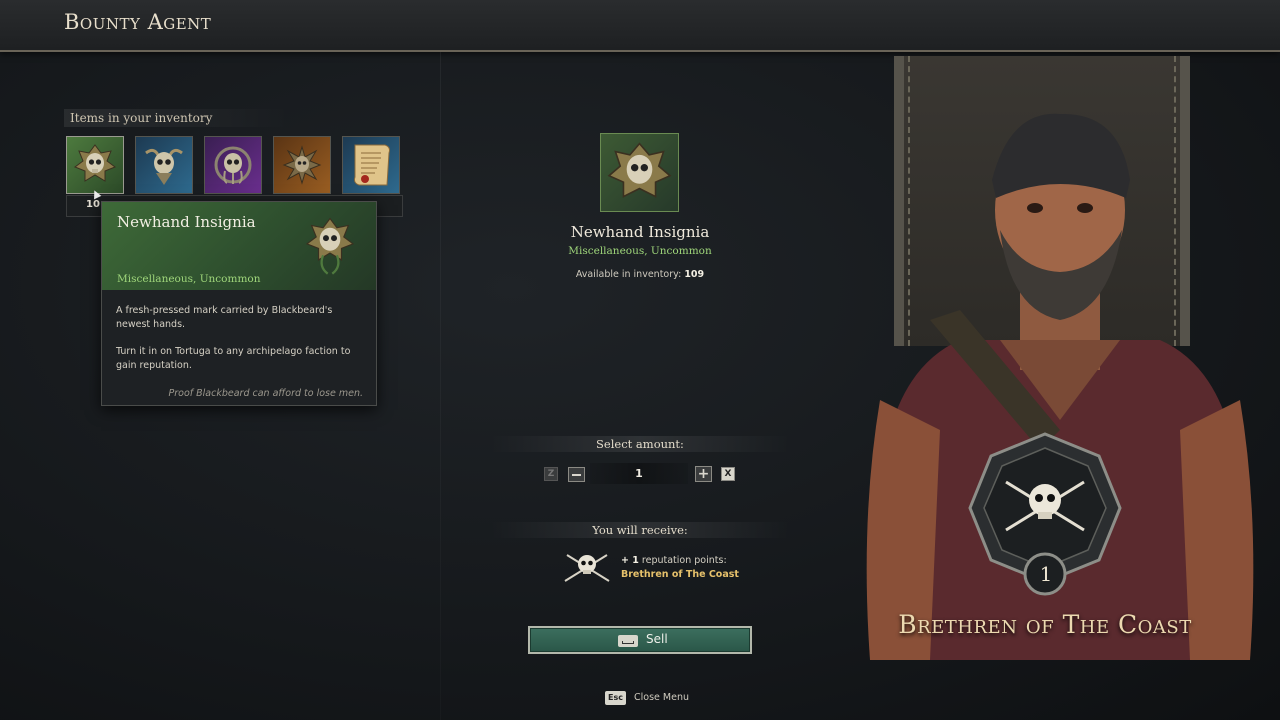 The height and width of the screenshot is (720, 1280). I want to click on reward-points: + 1 reputation points:, so click(674, 560).